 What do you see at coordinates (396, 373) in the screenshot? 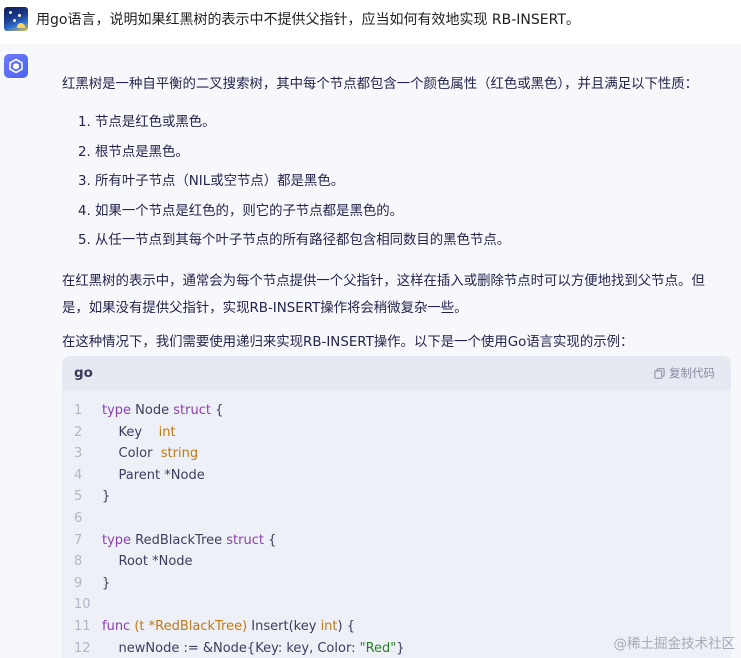
I see `code-header: go 复制代码` at bounding box center [396, 373].